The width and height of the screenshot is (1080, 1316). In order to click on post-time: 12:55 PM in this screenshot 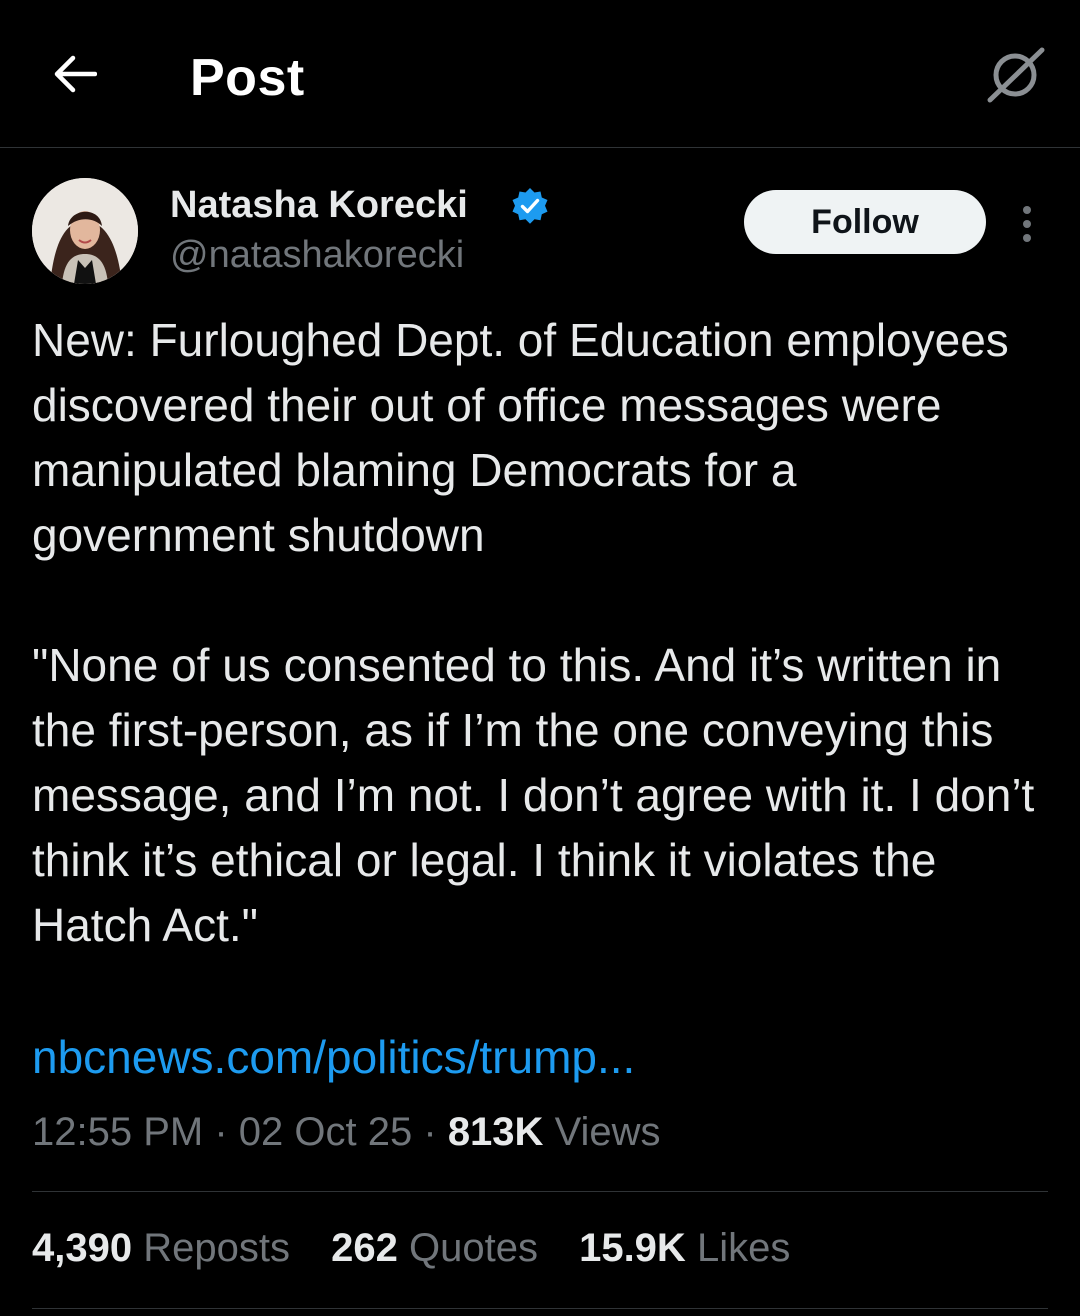, I will do `click(117, 1132)`.